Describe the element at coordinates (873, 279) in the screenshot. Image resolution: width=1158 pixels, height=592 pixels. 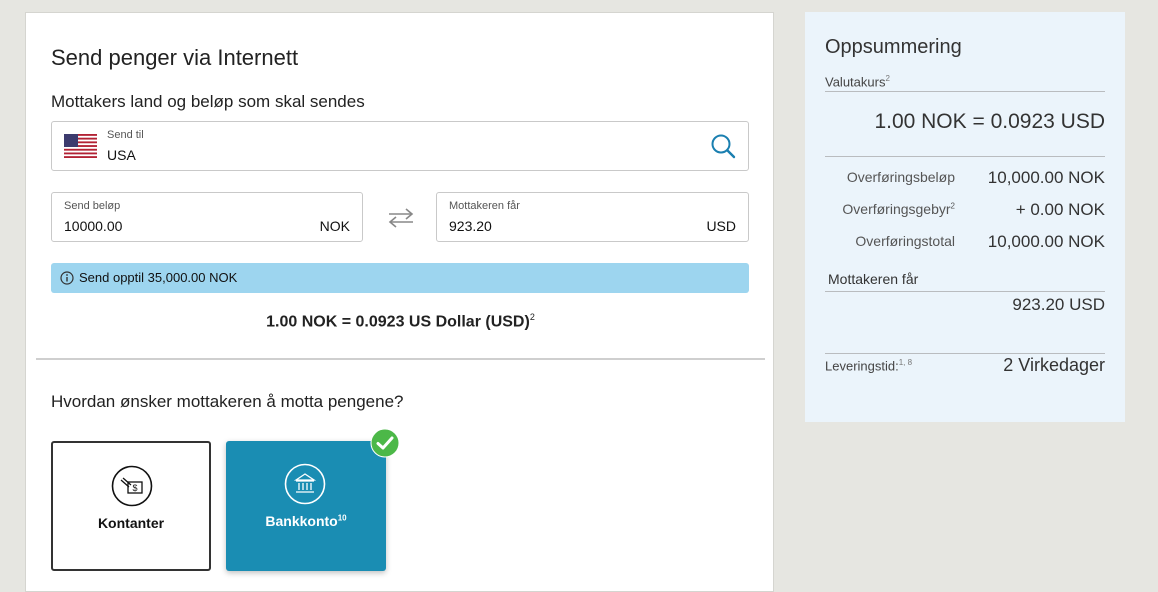
I see `summary-receive-label: Mottakeren får` at that location.